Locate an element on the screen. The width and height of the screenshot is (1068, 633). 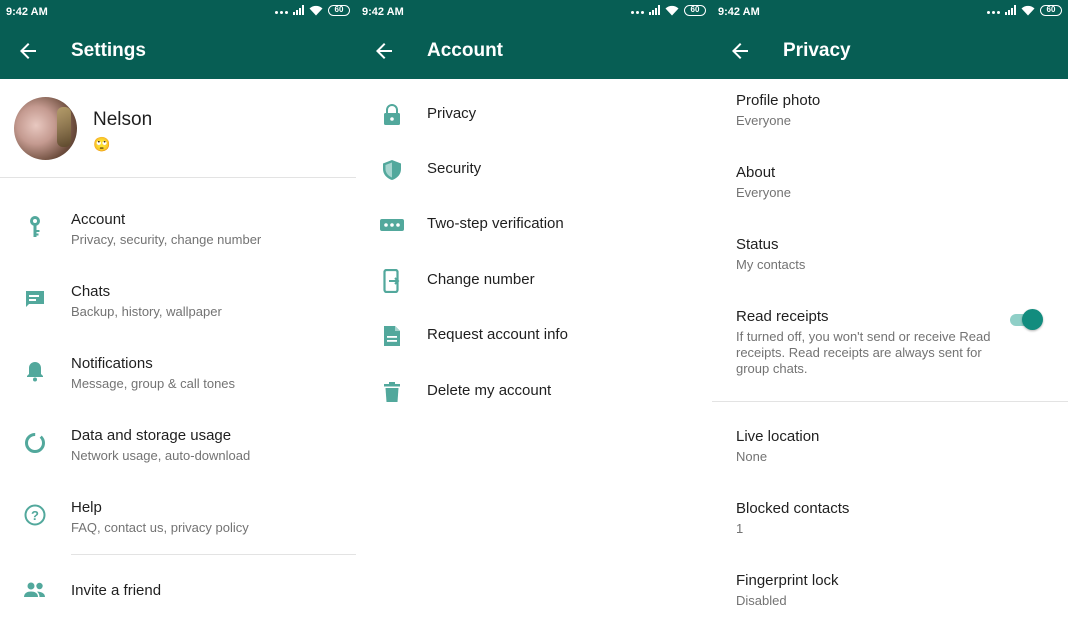
privacy-item-label: Read receipts is located at coordinates (782, 316).